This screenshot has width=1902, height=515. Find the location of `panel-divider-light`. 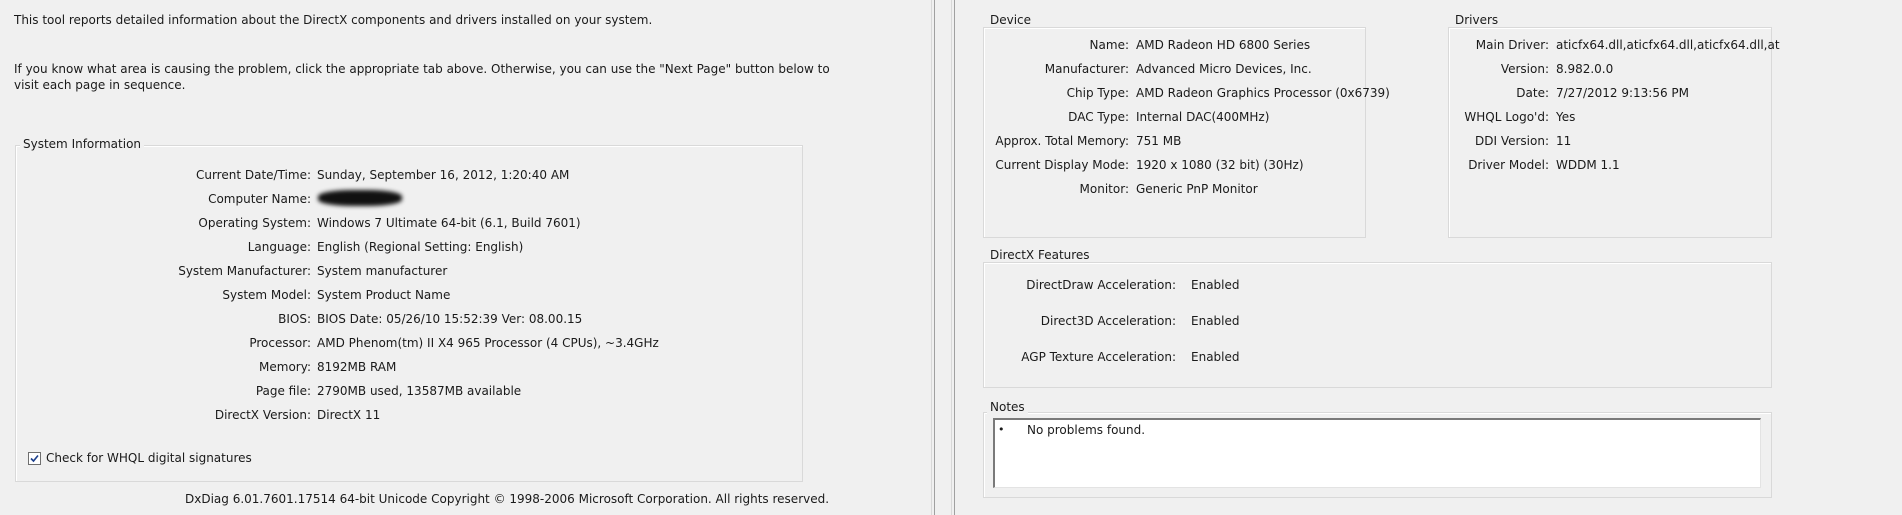

panel-divider-light is located at coordinates (931, 257).